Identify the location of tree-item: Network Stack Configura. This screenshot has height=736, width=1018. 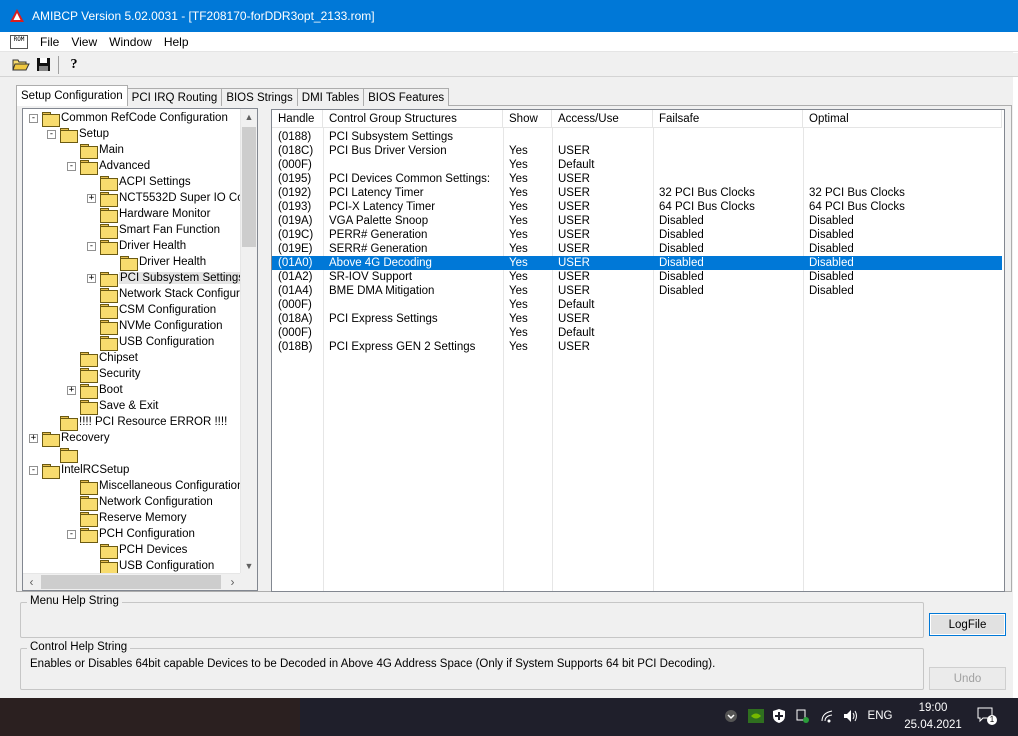
(164, 294).